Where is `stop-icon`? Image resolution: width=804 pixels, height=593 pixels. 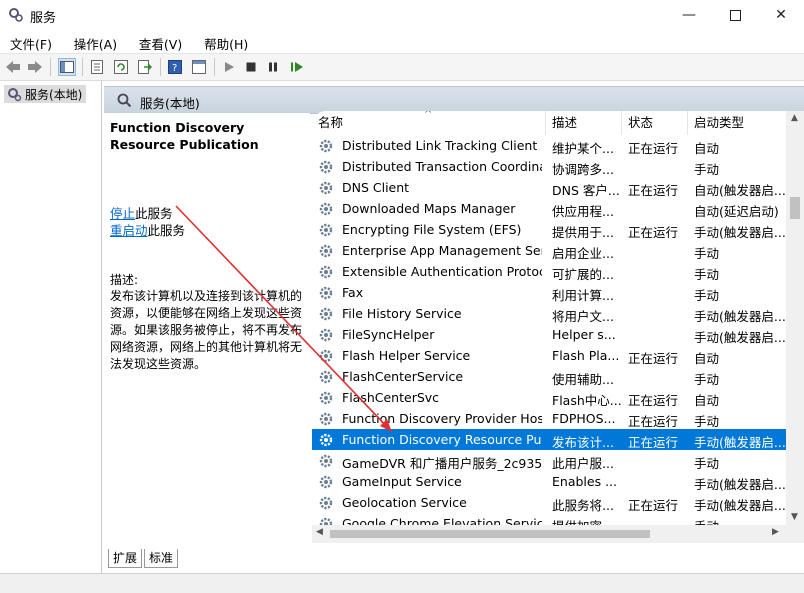
stop-icon is located at coordinates (251, 67).